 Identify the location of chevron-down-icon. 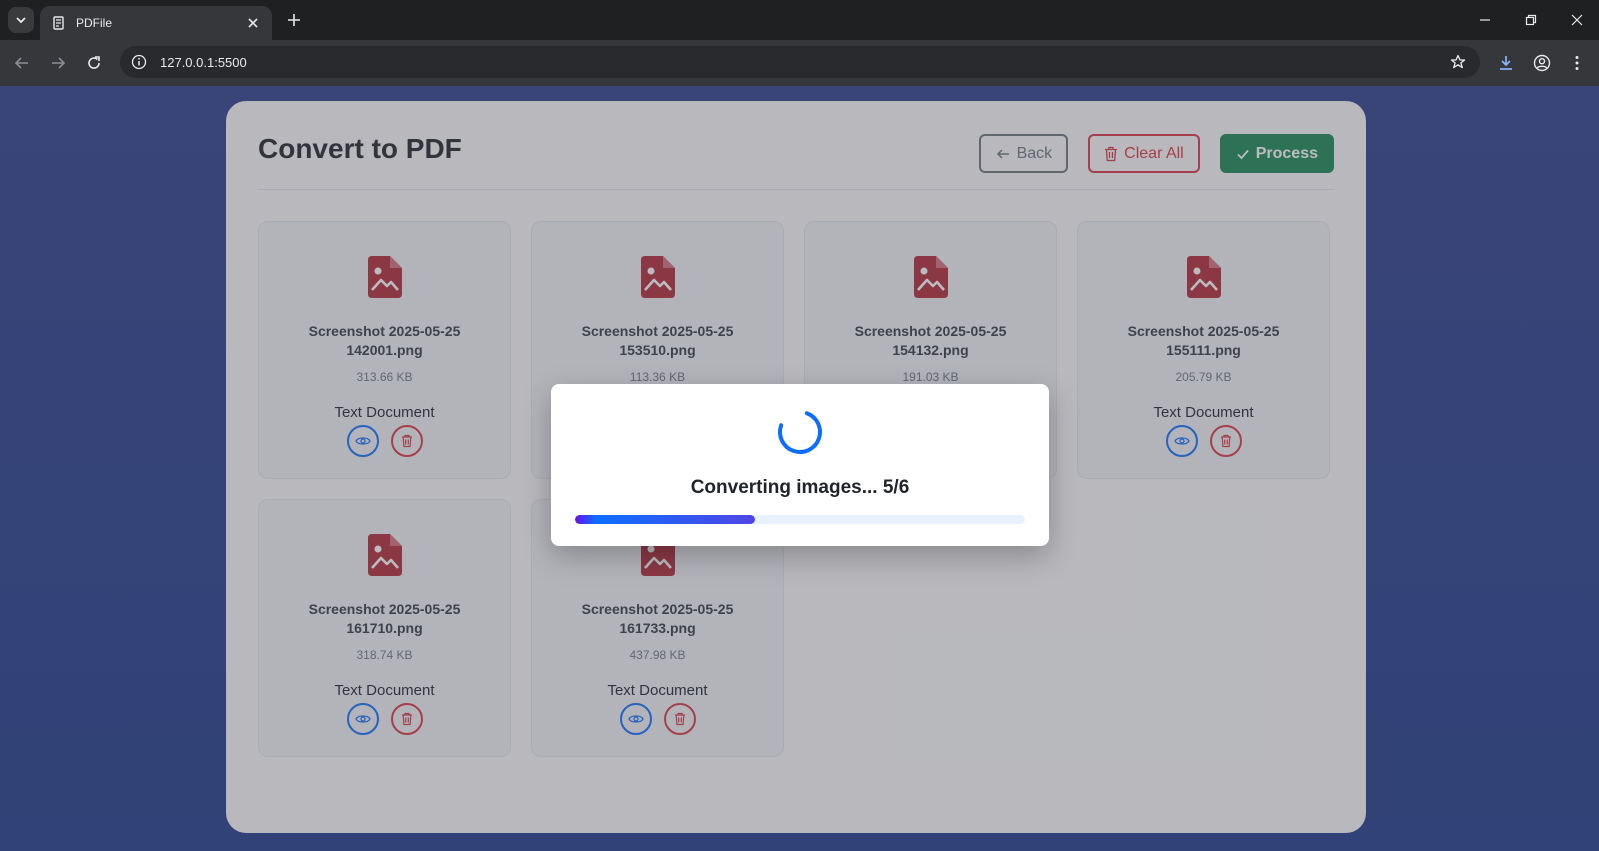
(21, 20).